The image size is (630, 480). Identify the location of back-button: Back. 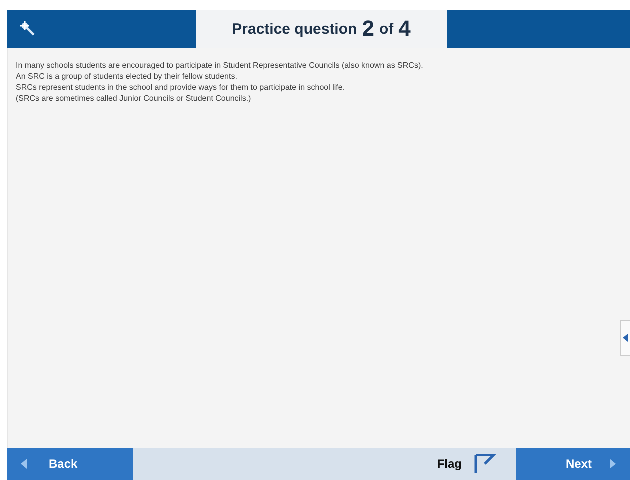
(70, 464).